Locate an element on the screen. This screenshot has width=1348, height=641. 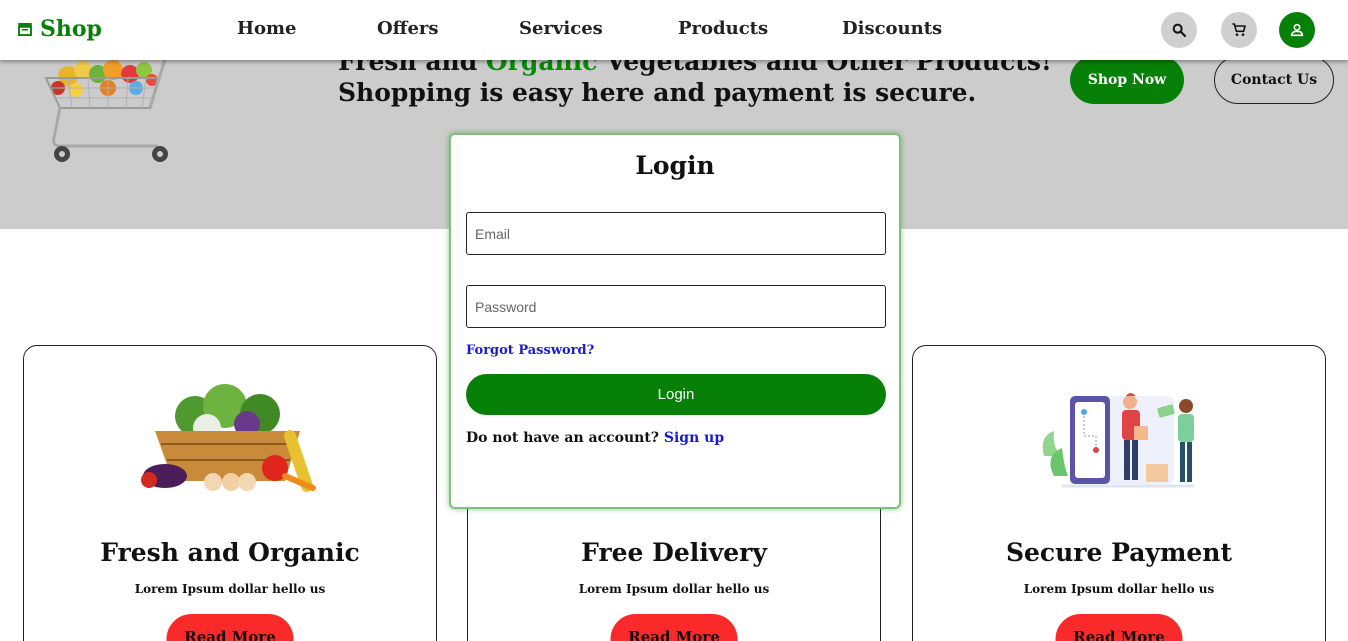
card-title: Secure Payment is located at coordinates (1119, 552).